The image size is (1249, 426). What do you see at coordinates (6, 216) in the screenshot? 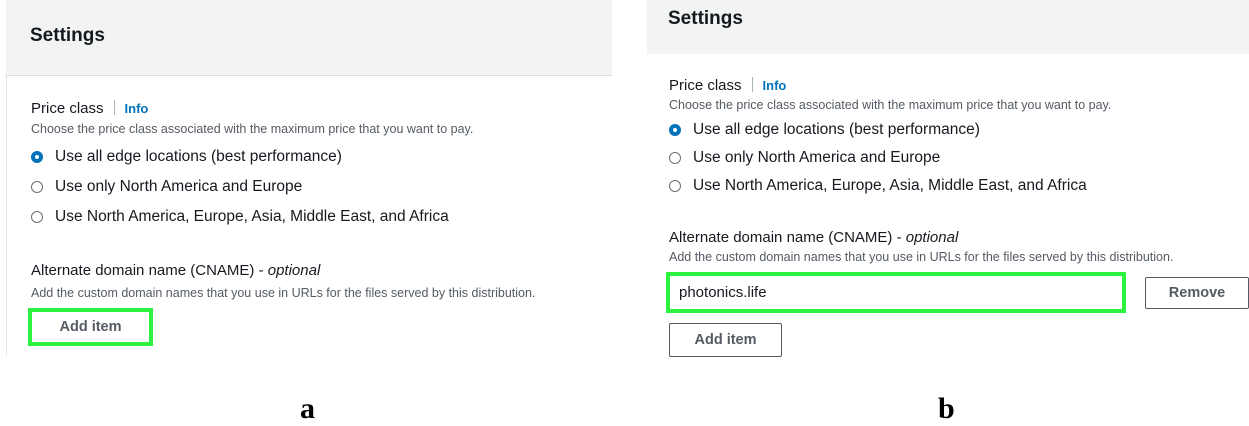
I see `panel-border` at bounding box center [6, 216].